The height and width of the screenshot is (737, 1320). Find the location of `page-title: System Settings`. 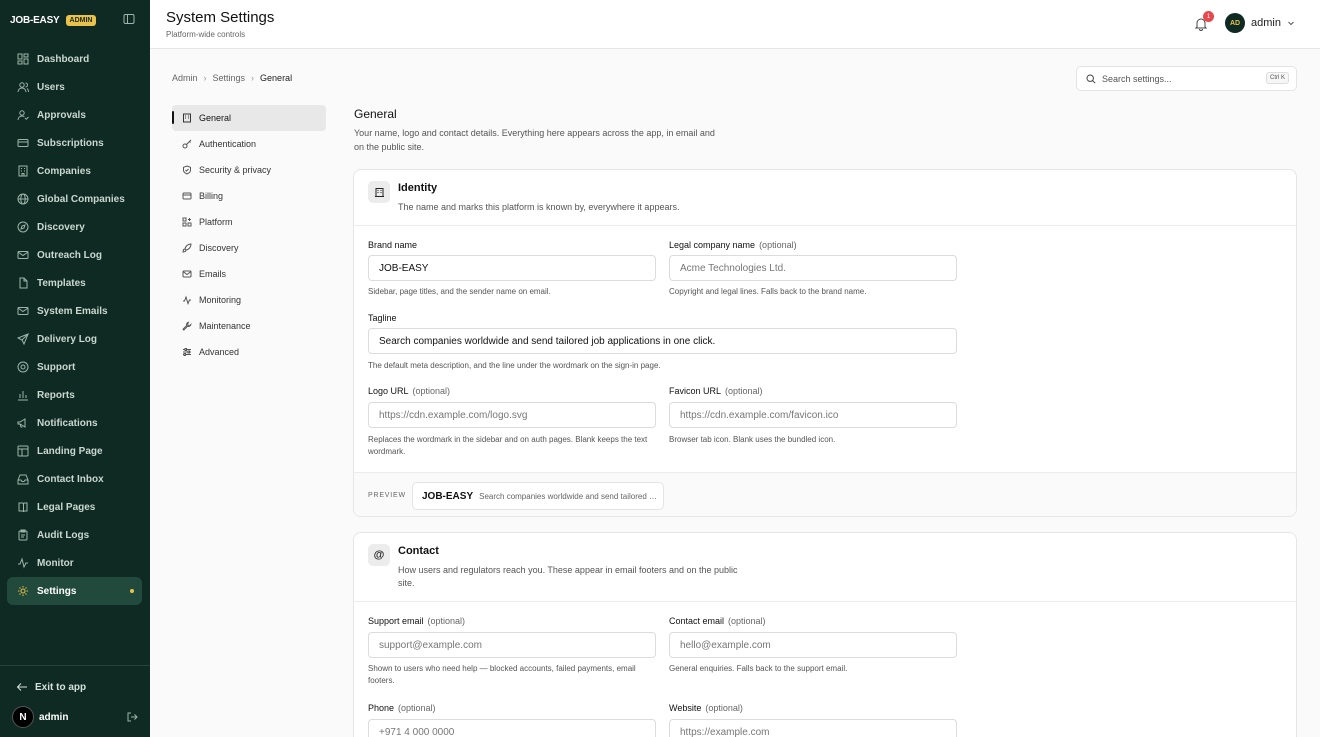

page-title: System Settings is located at coordinates (220, 17).